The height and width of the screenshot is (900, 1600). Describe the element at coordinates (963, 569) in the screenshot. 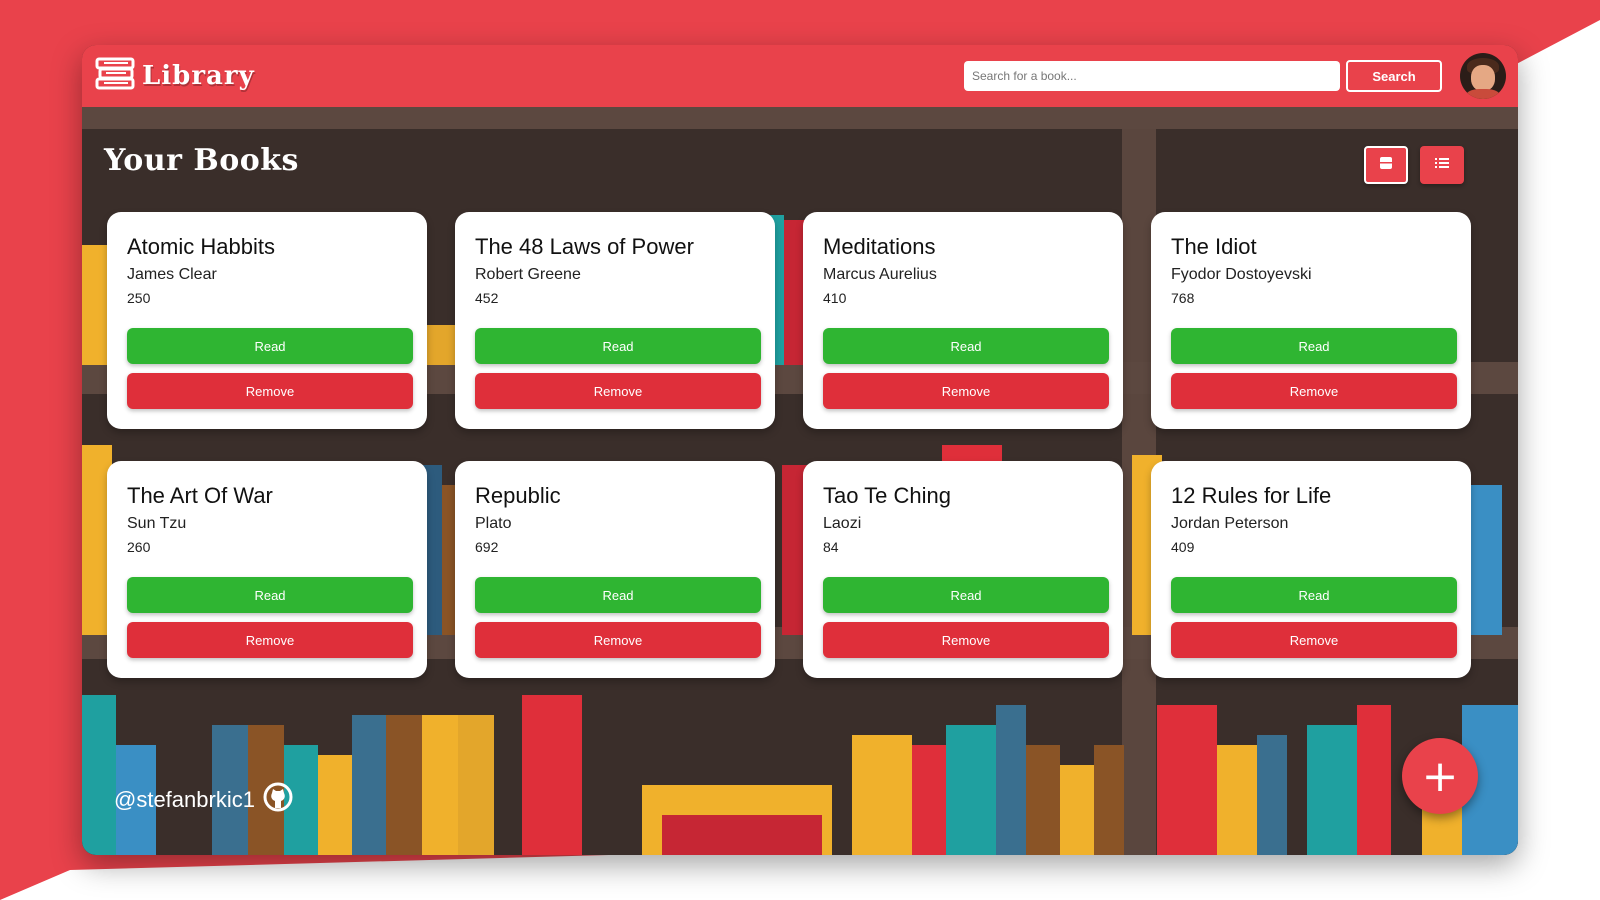

I see `book-card: Tao Te Ching Laozi 84 Read Remove` at that location.